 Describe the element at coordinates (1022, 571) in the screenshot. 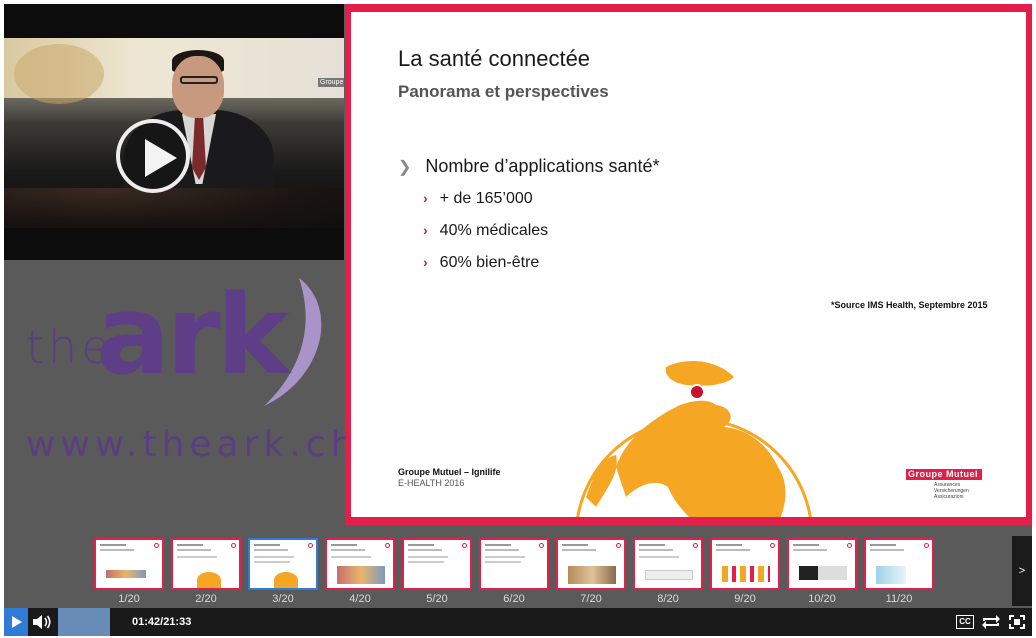

I see `thumbnails-next-button: >` at that location.